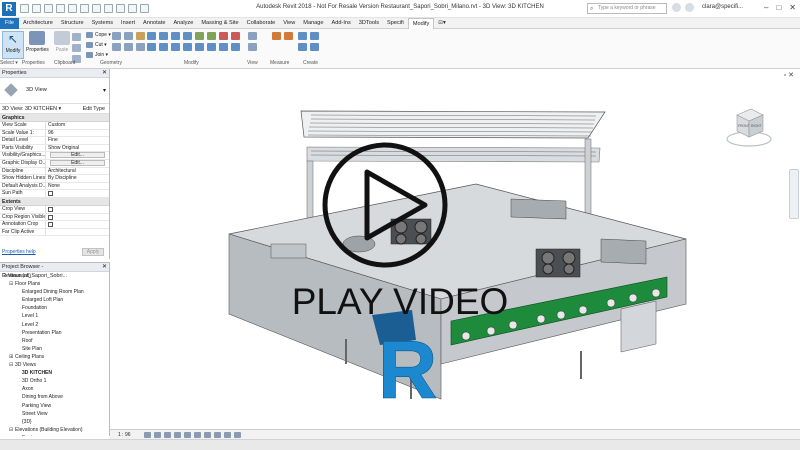 The width and height of the screenshot is (800, 450). I want to click on minimize-button: –, so click(766, 7).